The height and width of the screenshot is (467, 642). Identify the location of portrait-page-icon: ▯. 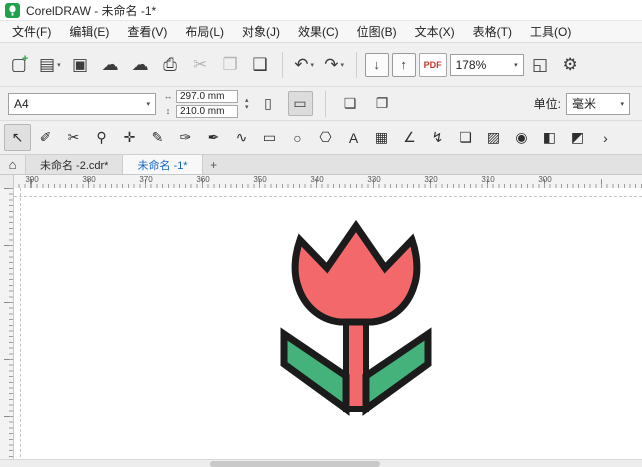
(268, 103).